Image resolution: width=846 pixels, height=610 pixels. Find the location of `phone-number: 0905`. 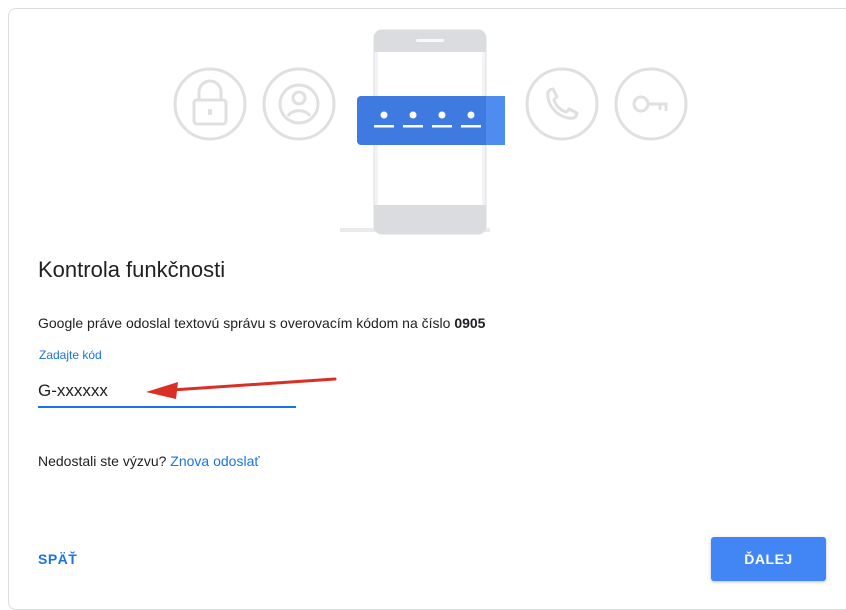

phone-number: 0905 is located at coordinates (470, 323).